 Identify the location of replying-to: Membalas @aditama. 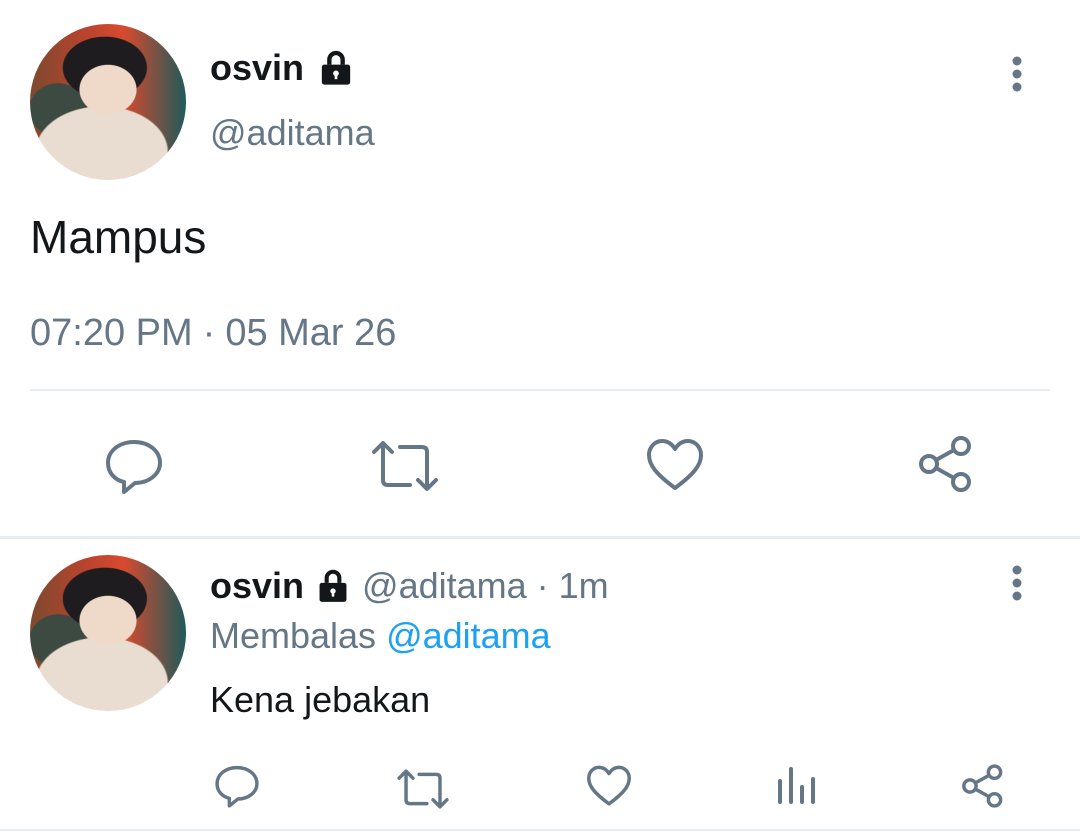
(380, 636).